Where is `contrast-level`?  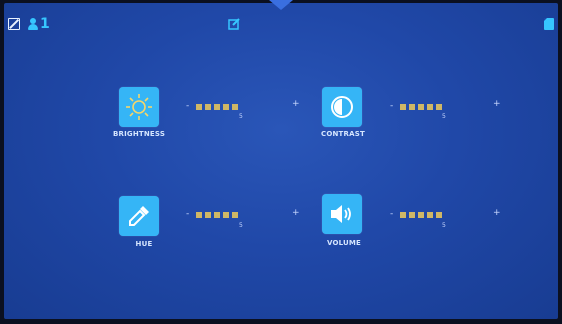 contrast-level is located at coordinates (421, 106).